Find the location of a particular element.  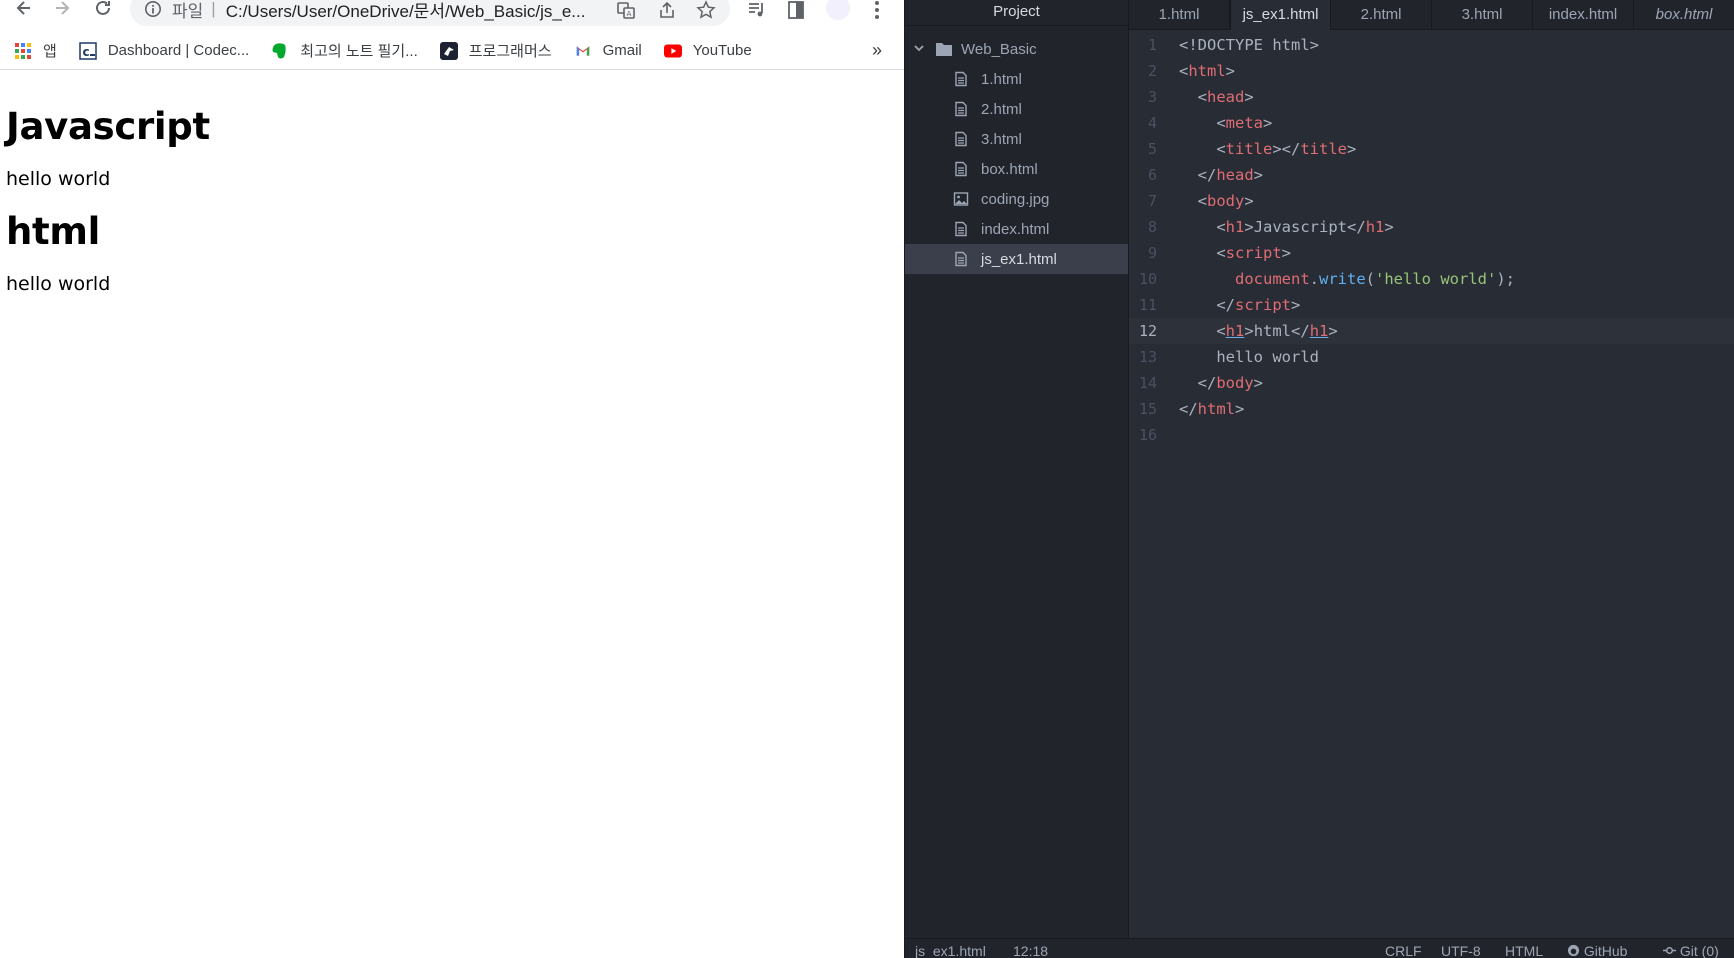

status-grammar: HTML is located at coordinates (1524, 950).